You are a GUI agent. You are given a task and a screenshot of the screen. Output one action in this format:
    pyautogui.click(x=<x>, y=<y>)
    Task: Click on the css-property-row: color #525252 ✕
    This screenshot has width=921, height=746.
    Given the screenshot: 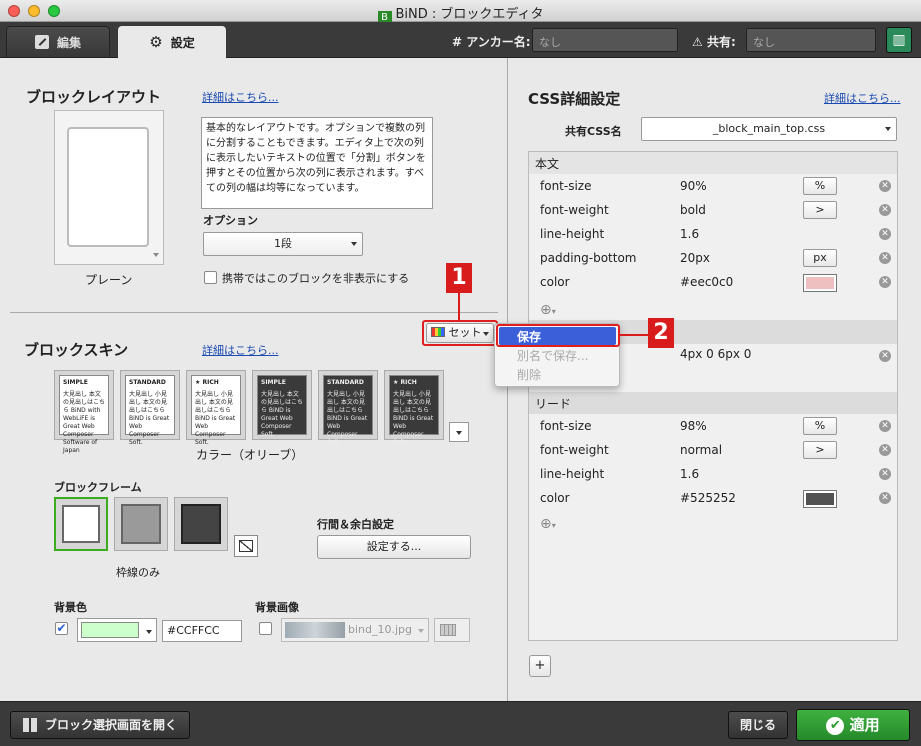 What is the action you would take?
    pyautogui.click(x=710, y=498)
    